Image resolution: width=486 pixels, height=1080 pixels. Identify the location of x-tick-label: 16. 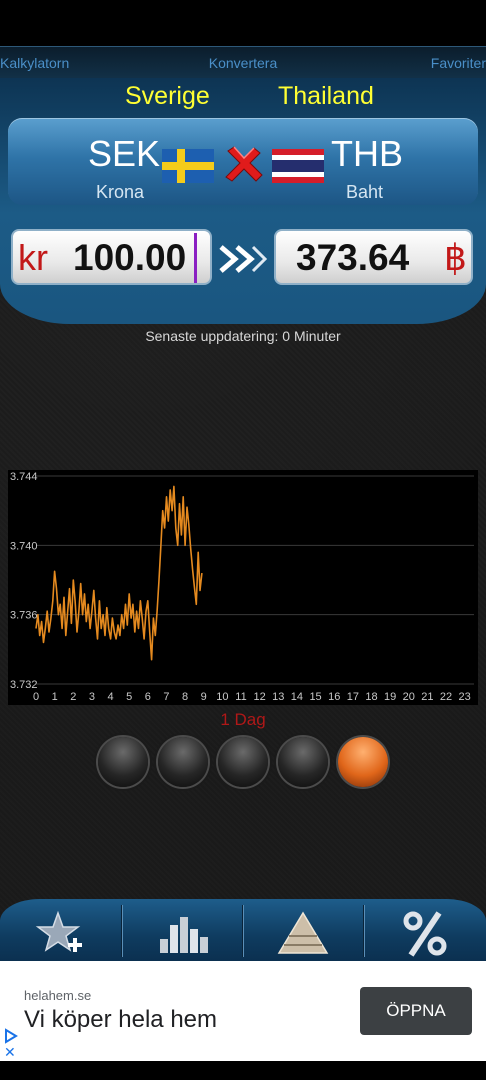
(334, 697).